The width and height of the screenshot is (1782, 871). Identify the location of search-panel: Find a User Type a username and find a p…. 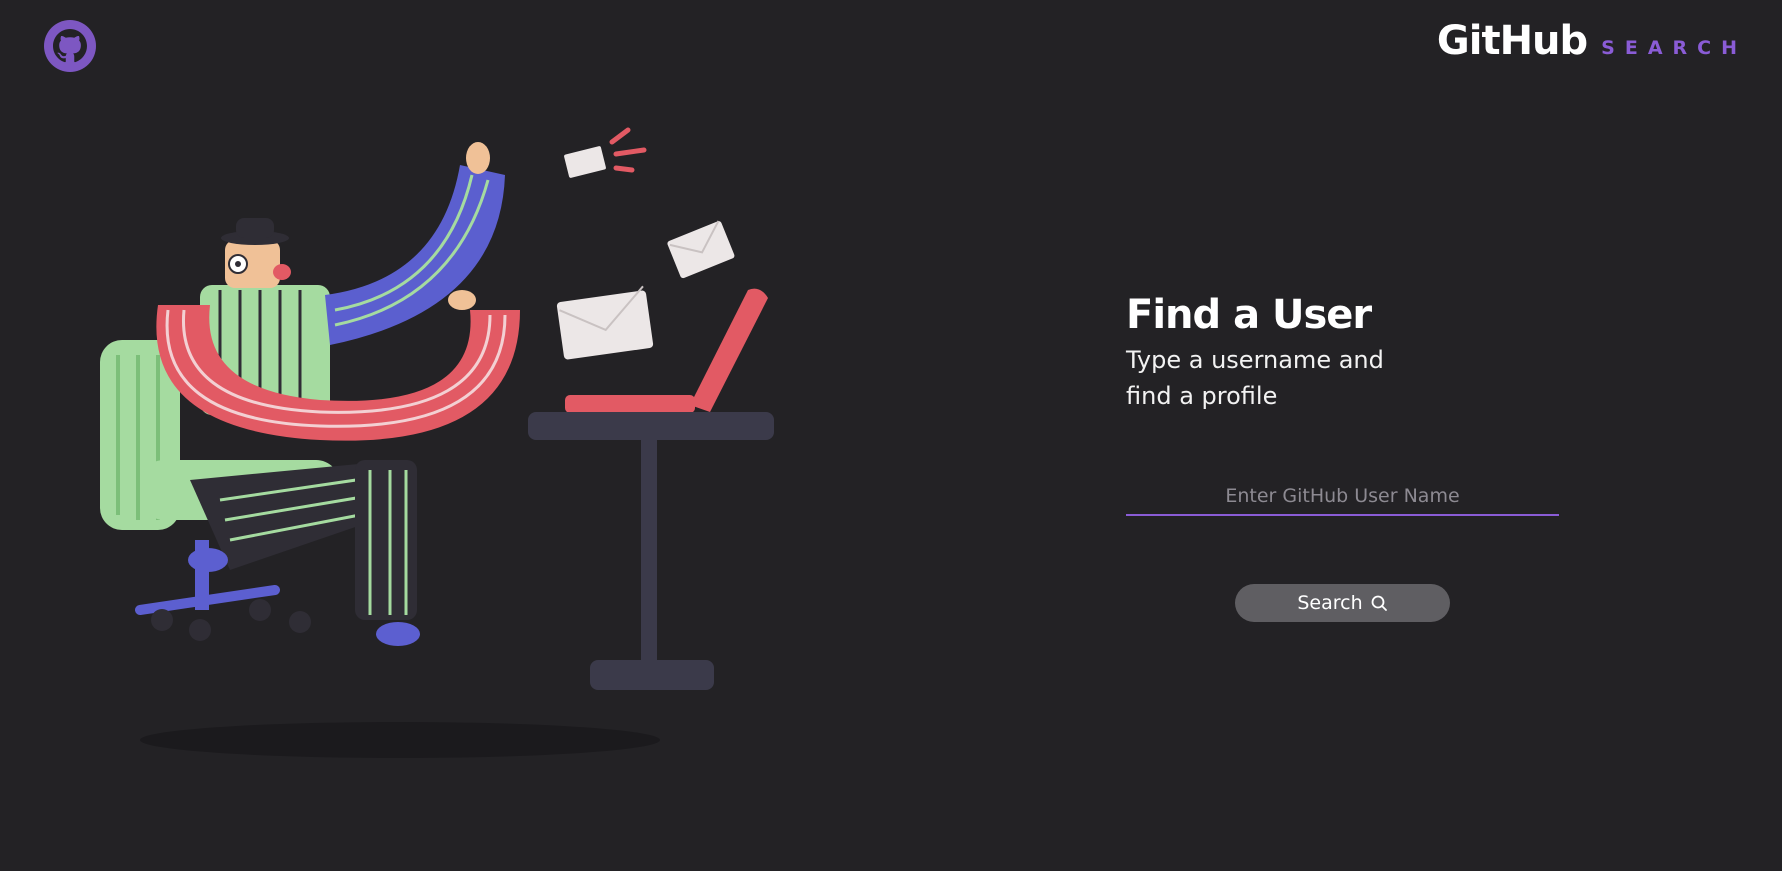
(1346, 456).